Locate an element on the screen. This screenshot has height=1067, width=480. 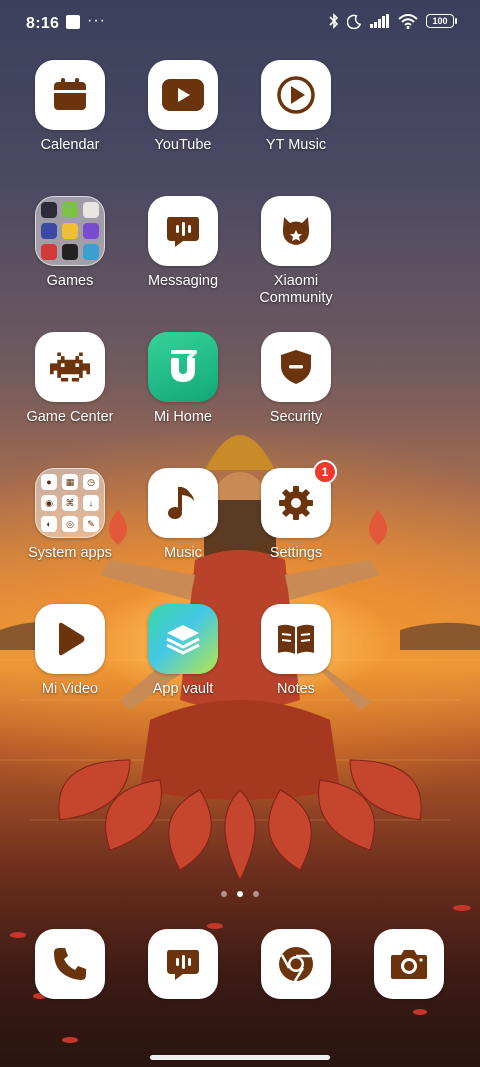
dock-chrome is located at coordinates (296, 964).